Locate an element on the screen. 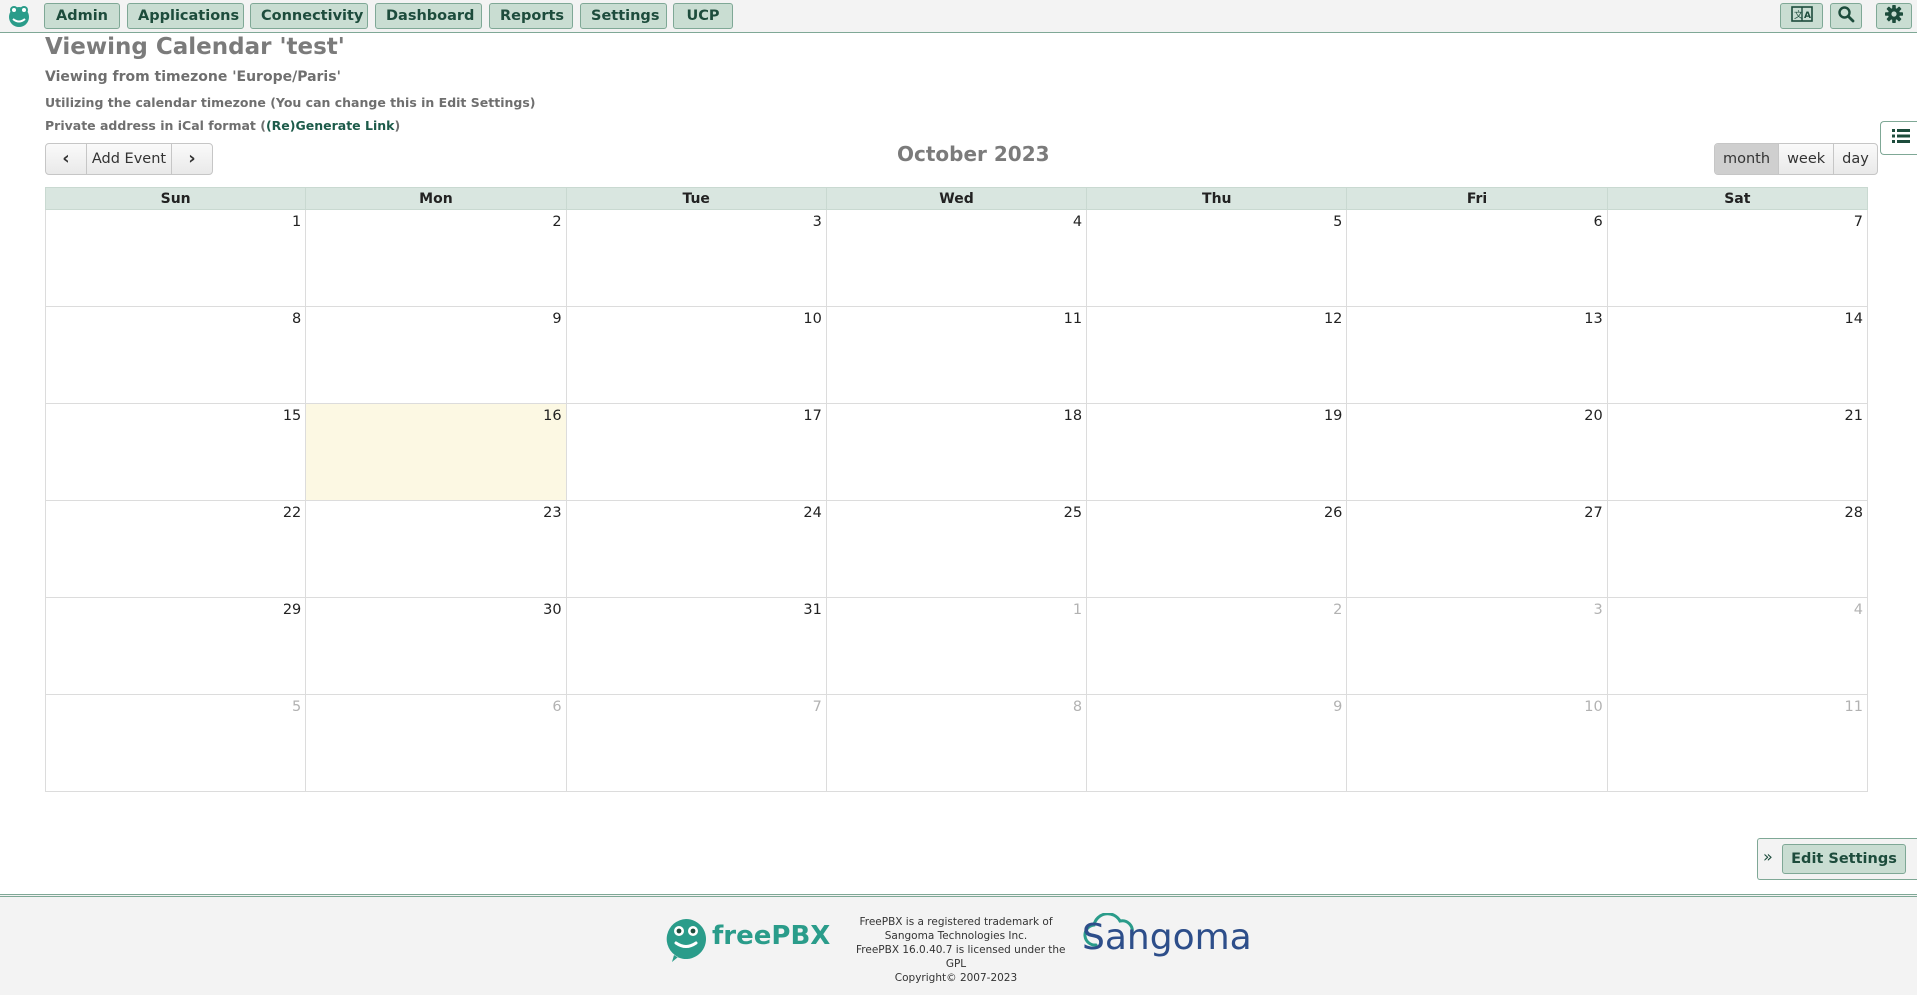 Image resolution: width=1917 pixels, height=995 pixels. day-number: 18 is located at coordinates (1073, 416).